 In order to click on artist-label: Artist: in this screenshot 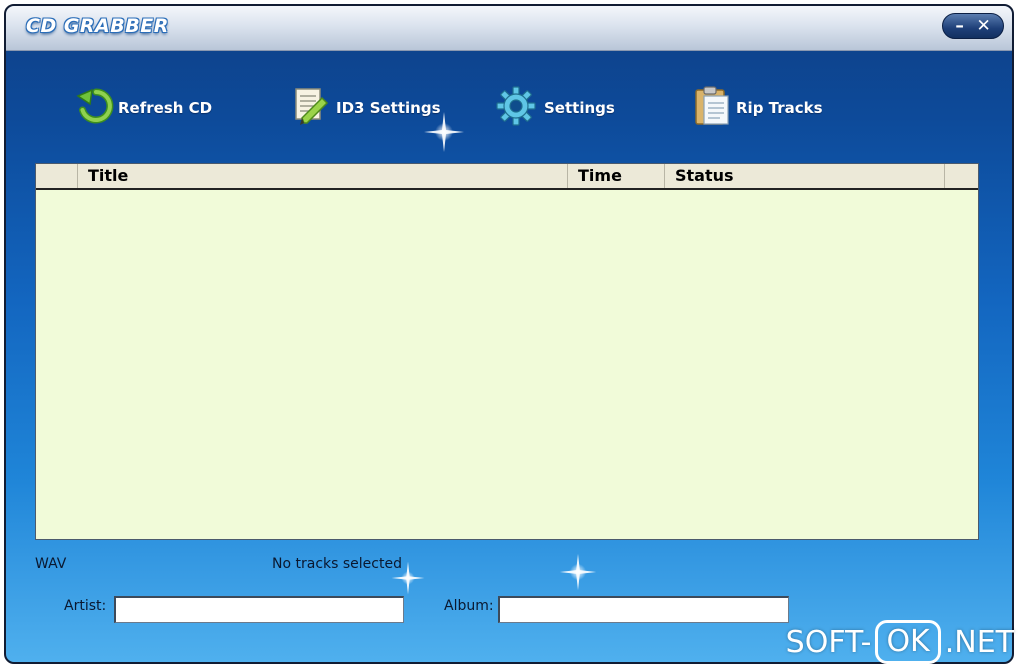, I will do `click(85, 606)`.